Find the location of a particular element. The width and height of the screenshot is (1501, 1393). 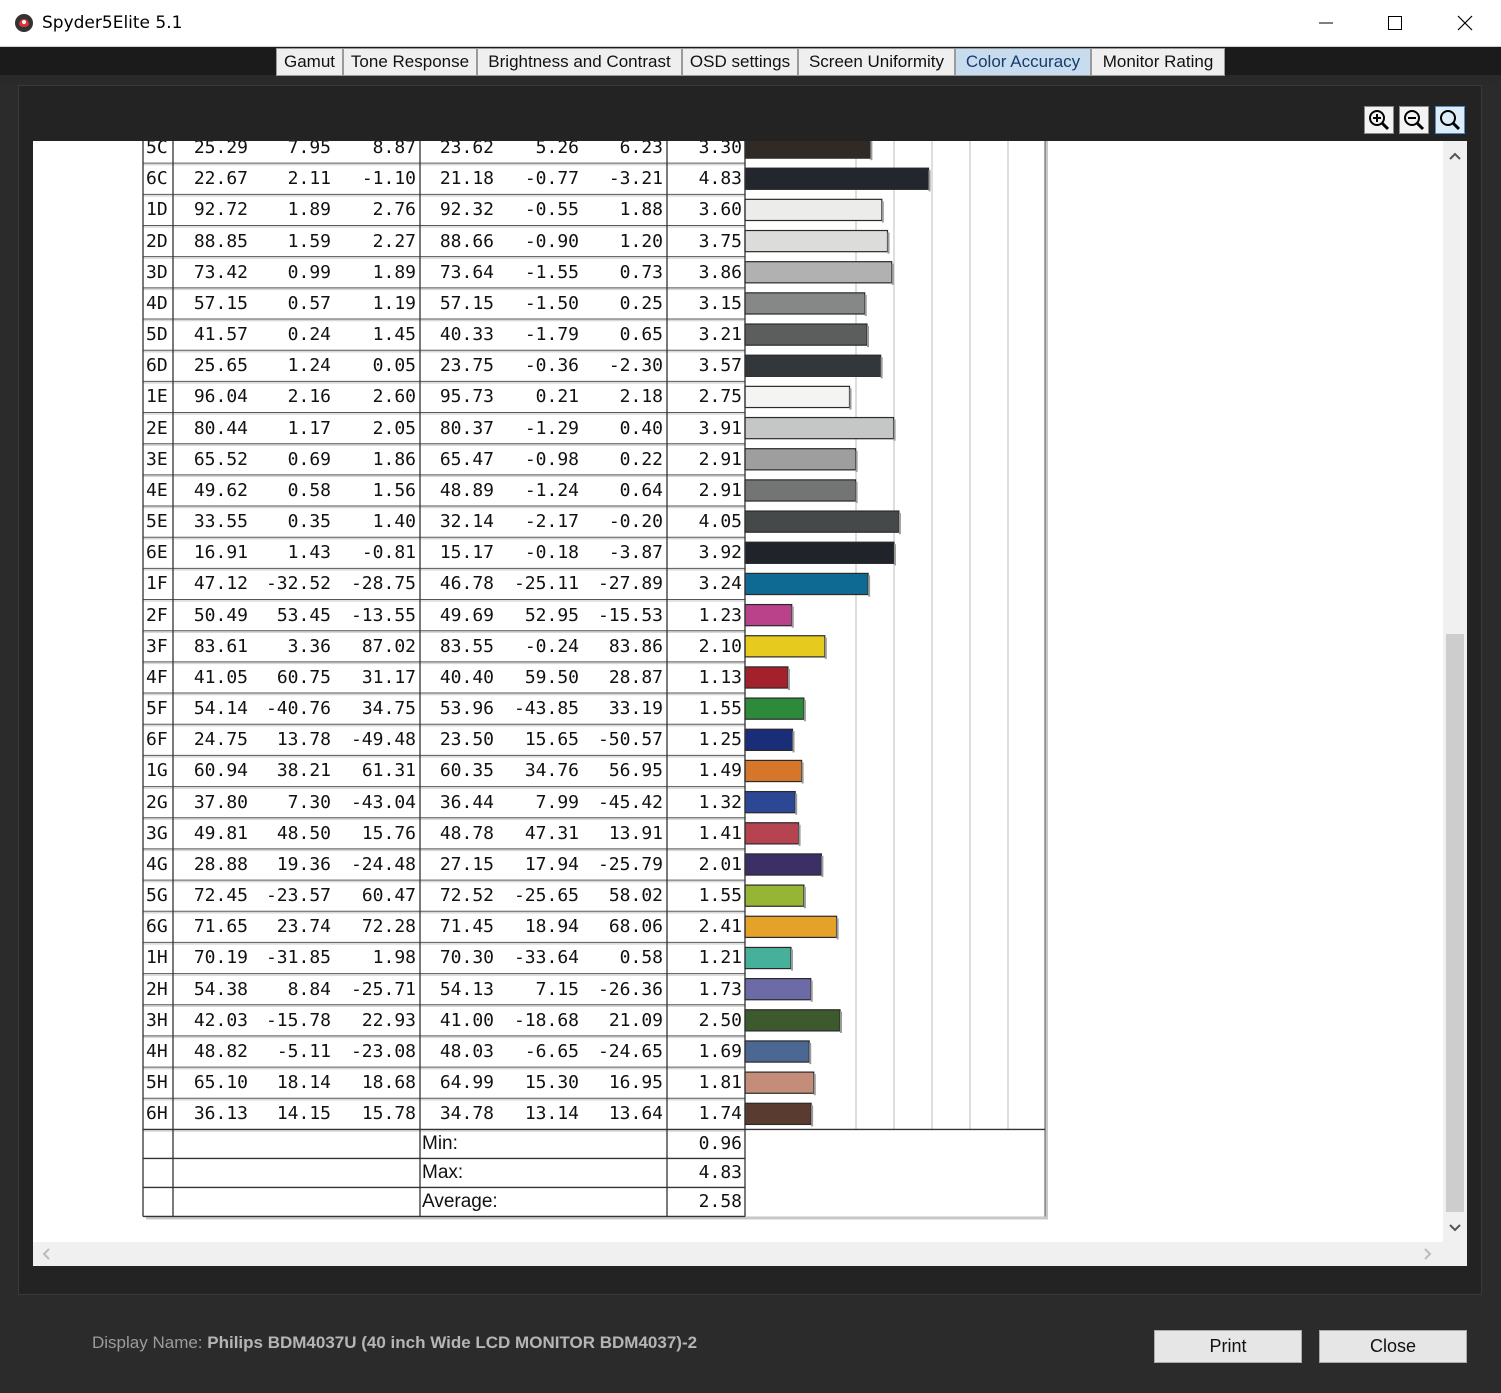

table-cell: 21.18 is located at coordinates (466, 179).